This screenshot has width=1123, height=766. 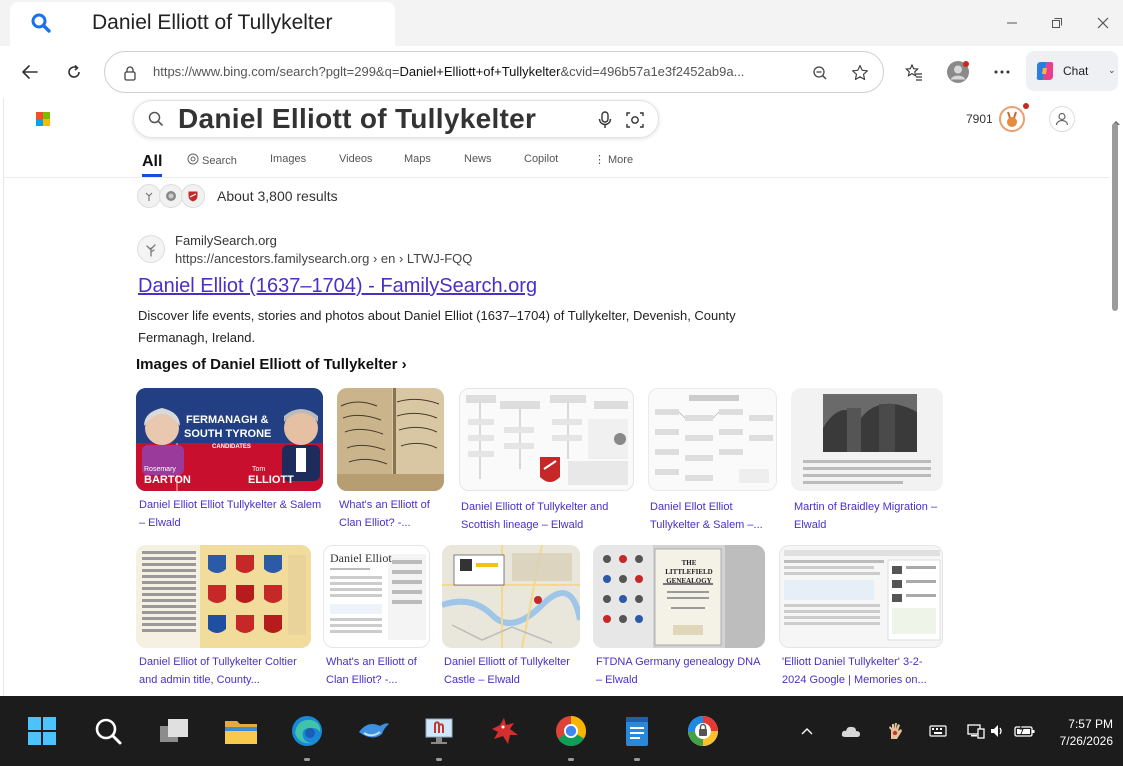 What do you see at coordinates (307, 731) in the screenshot?
I see `edge-browser-icon` at bounding box center [307, 731].